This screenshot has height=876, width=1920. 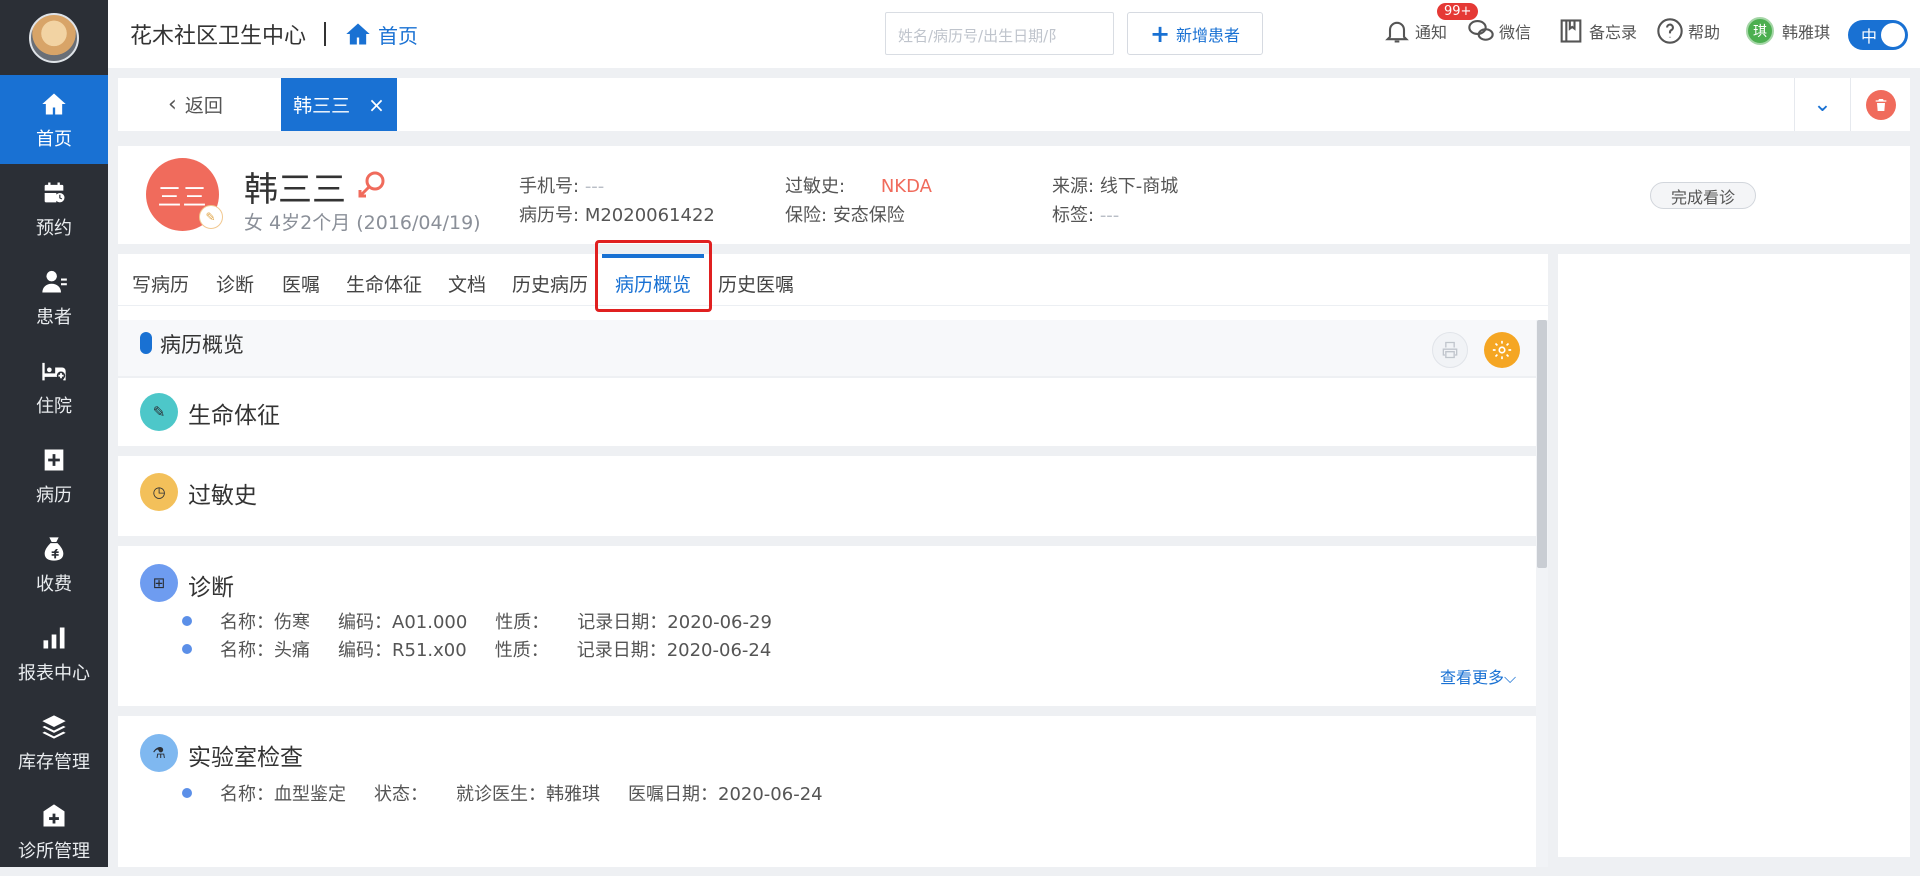 I want to click on divider, so click(x=325, y=34).